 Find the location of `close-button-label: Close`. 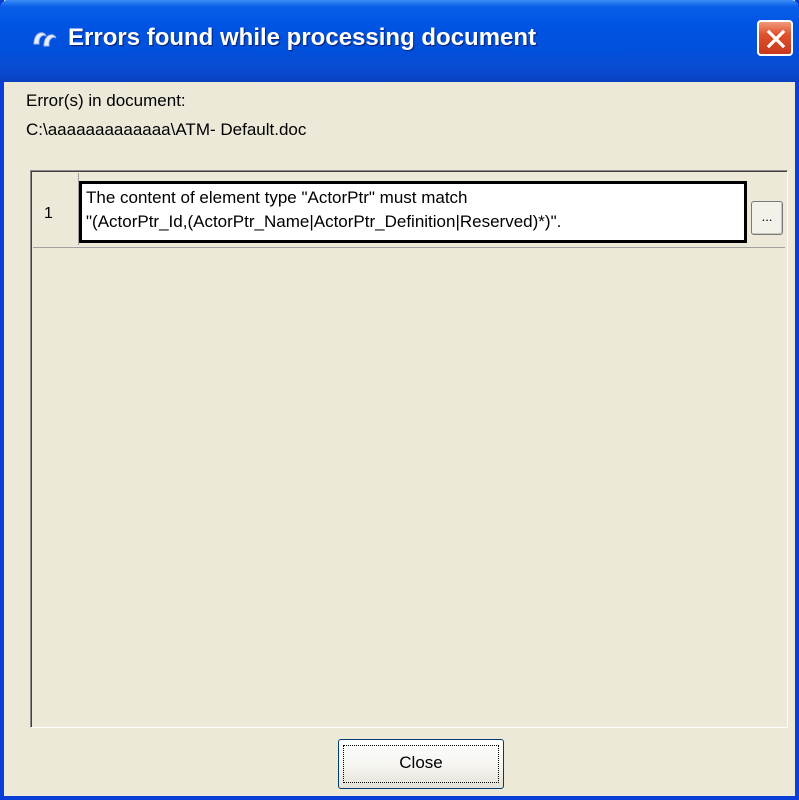

close-button-label: Close is located at coordinates (421, 762).